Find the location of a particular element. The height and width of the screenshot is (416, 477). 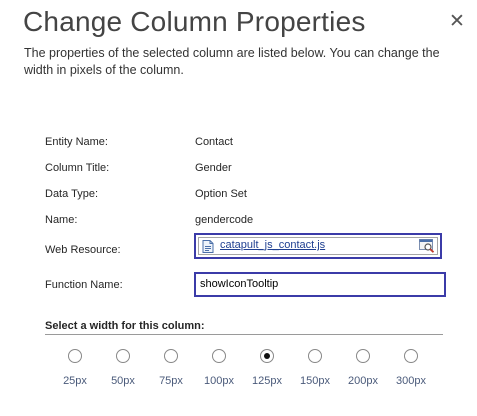

width-option-50: 50px is located at coordinates (123, 368).